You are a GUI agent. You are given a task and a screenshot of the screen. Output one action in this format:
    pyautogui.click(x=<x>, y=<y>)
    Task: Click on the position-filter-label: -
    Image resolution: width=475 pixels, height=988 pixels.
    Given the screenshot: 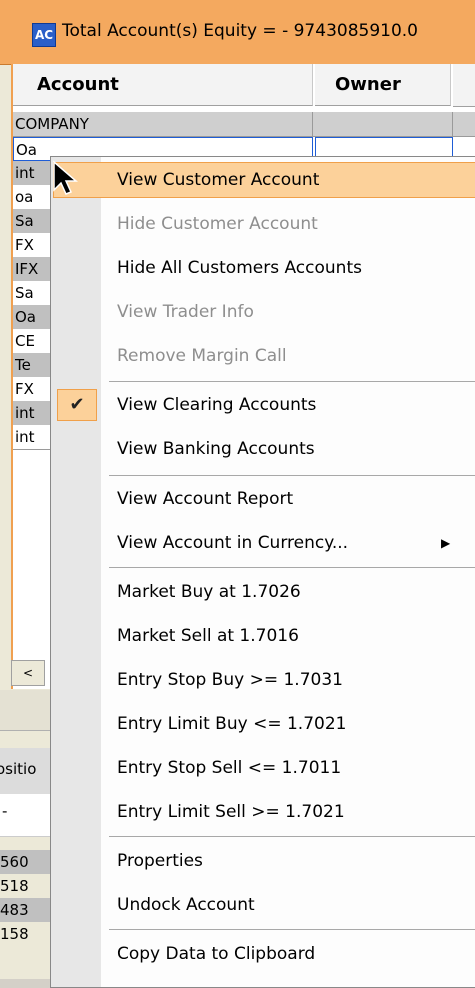 What is the action you would take?
    pyautogui.click(x=5, y=811)
    